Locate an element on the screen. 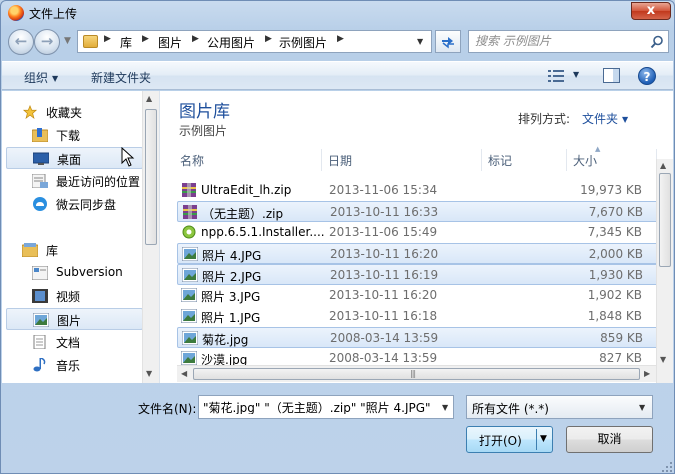 This screenshot has height=474, width=675. open-dropdown-icon: ▼ is located at coordinates (543, 439).